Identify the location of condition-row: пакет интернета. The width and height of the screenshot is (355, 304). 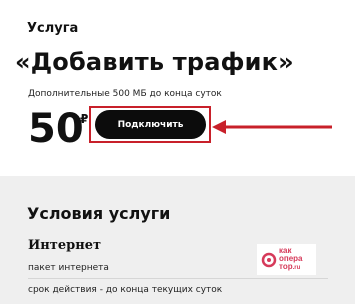
(68, 268).